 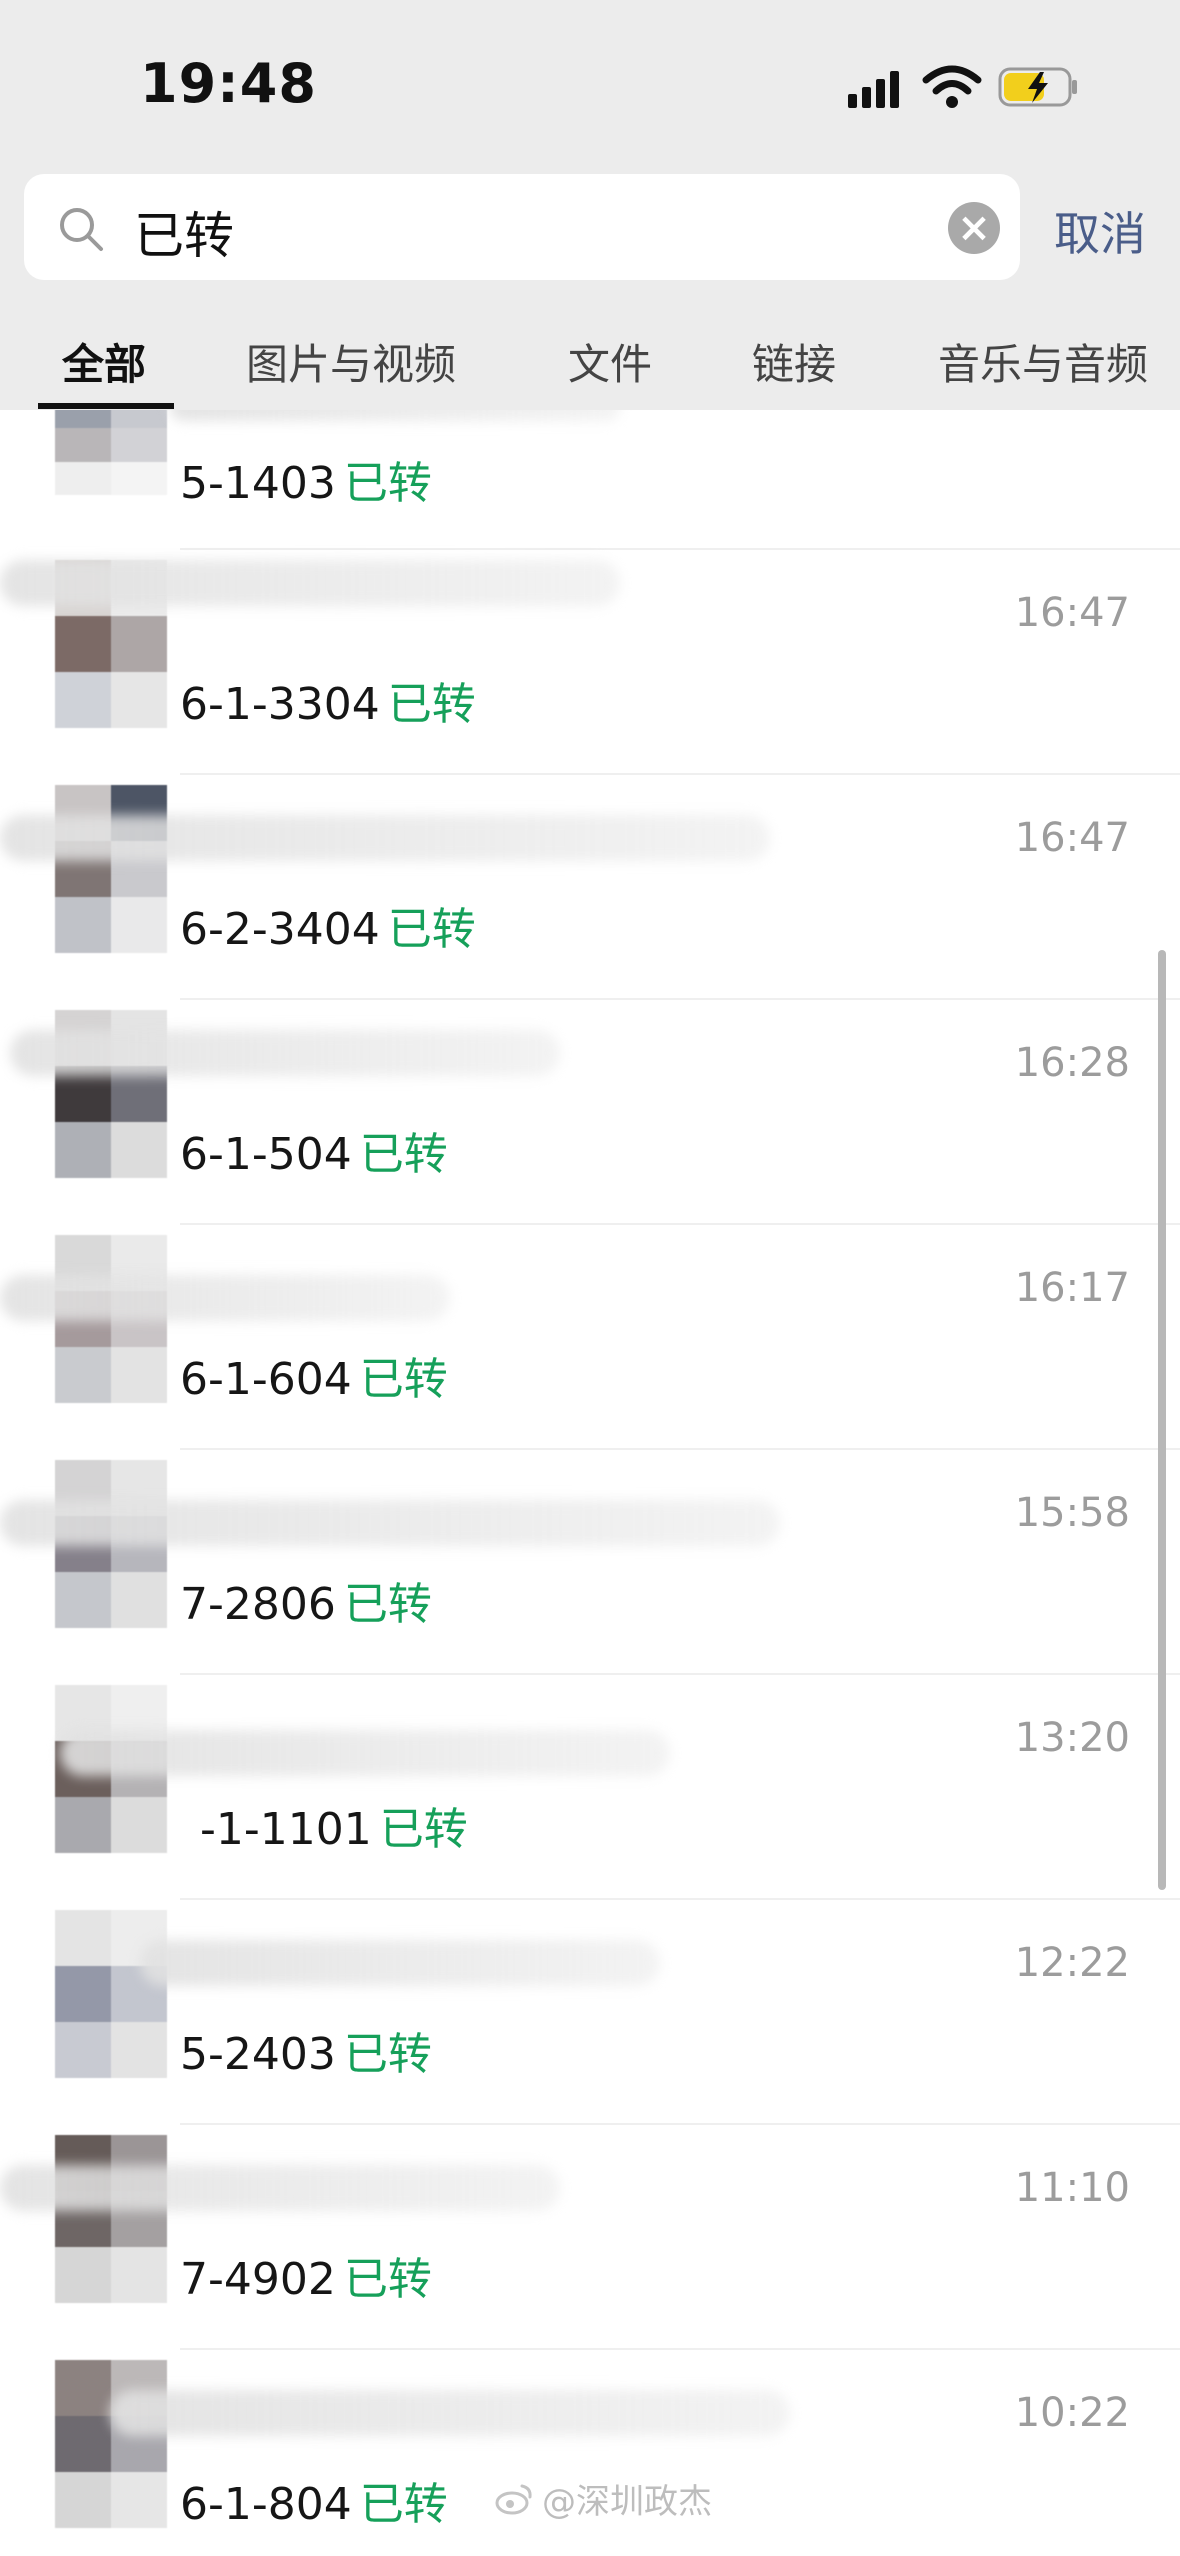 I want to click on message-preview: 7-2806 已转, so click(x=306, y=1600).